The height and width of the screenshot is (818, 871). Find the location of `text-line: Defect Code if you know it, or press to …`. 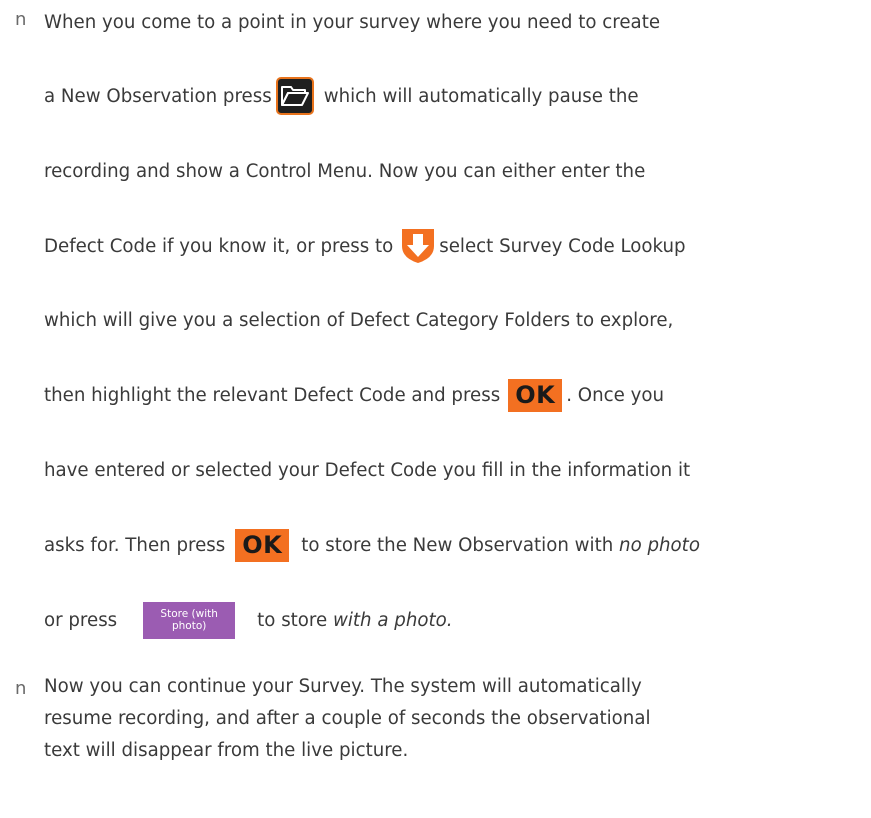

text-line: Defect Code if you know it, or press to … is located at coordinates (365, 246).